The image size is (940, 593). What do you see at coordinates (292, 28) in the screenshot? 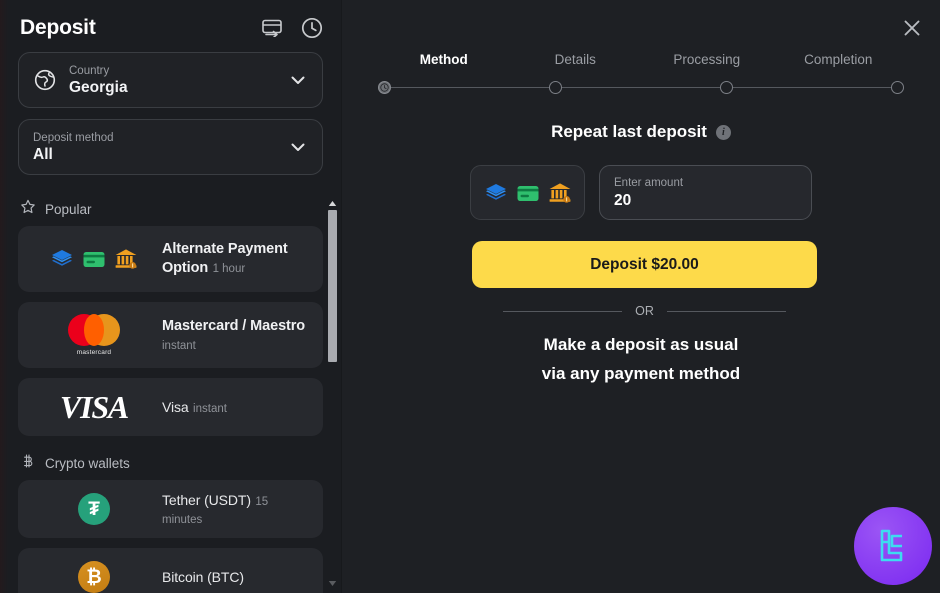
I see `header-icon-group` at bounding box center [292, 28].